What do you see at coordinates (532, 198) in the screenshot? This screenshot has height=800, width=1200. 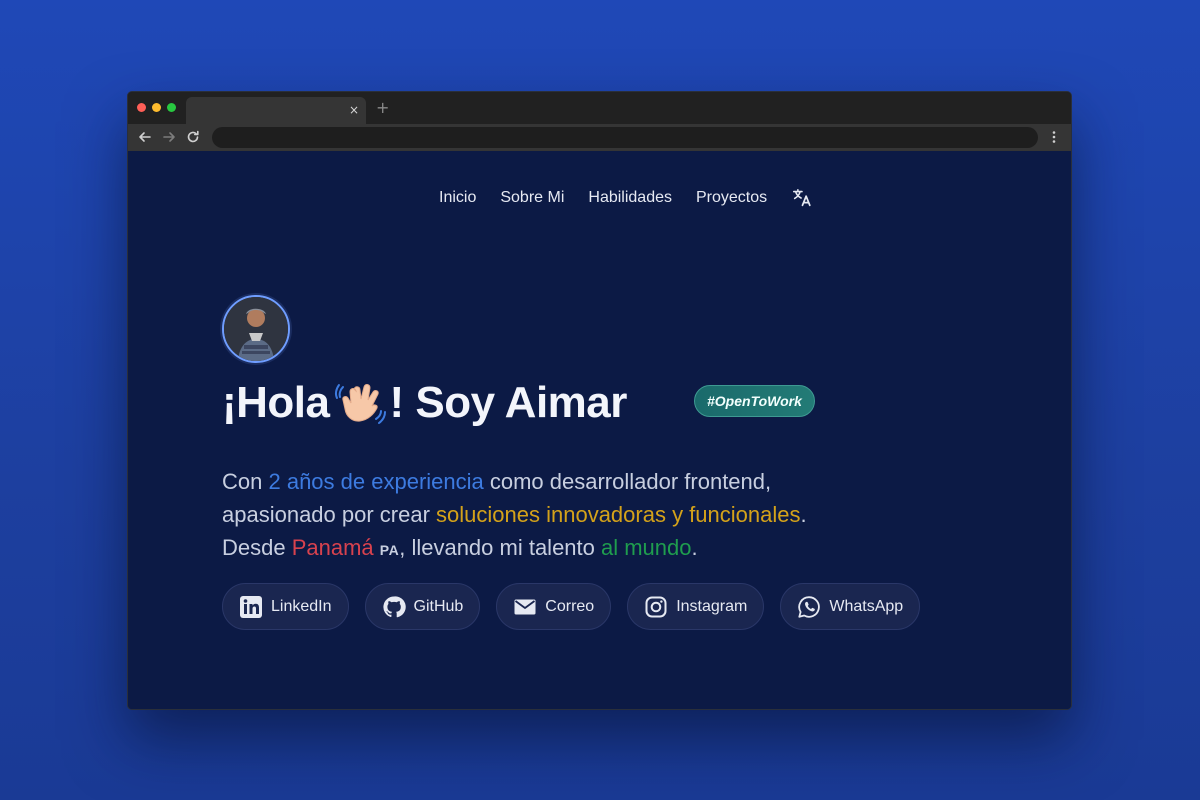 I see `nav-link-sobre-mi: Sobre Mi` at bounding box center [532, 198].